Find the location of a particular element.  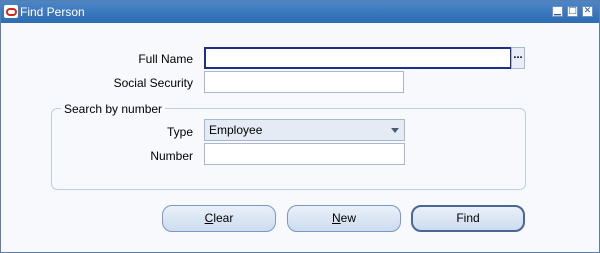

full-name-label: Full Name is located at coordinates (165, 59).